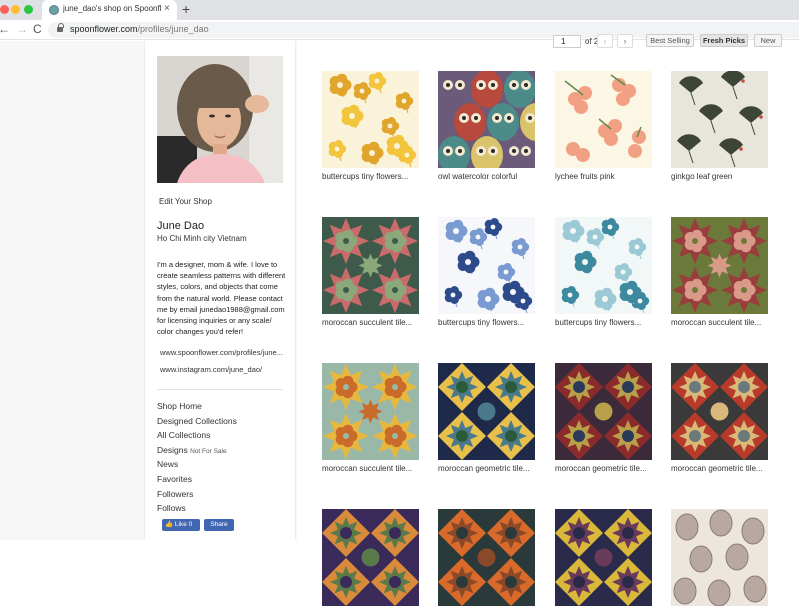  I want to click on nav-news: News, so click(197, 464).